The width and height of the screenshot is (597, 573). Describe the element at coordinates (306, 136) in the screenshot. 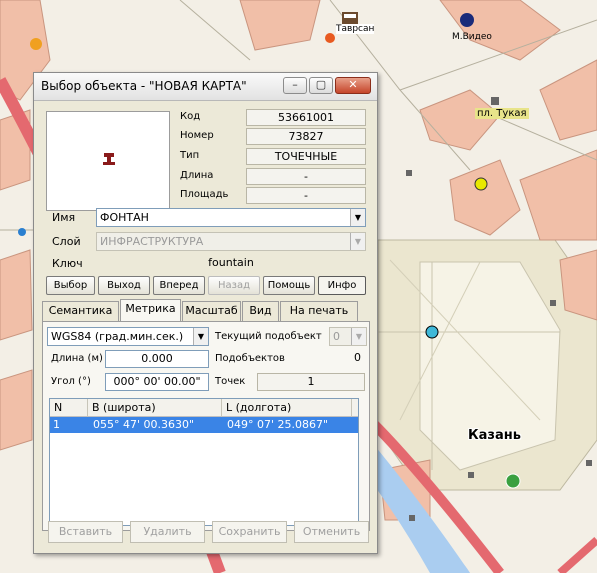

I see `nomer-value: 73827` at that location.